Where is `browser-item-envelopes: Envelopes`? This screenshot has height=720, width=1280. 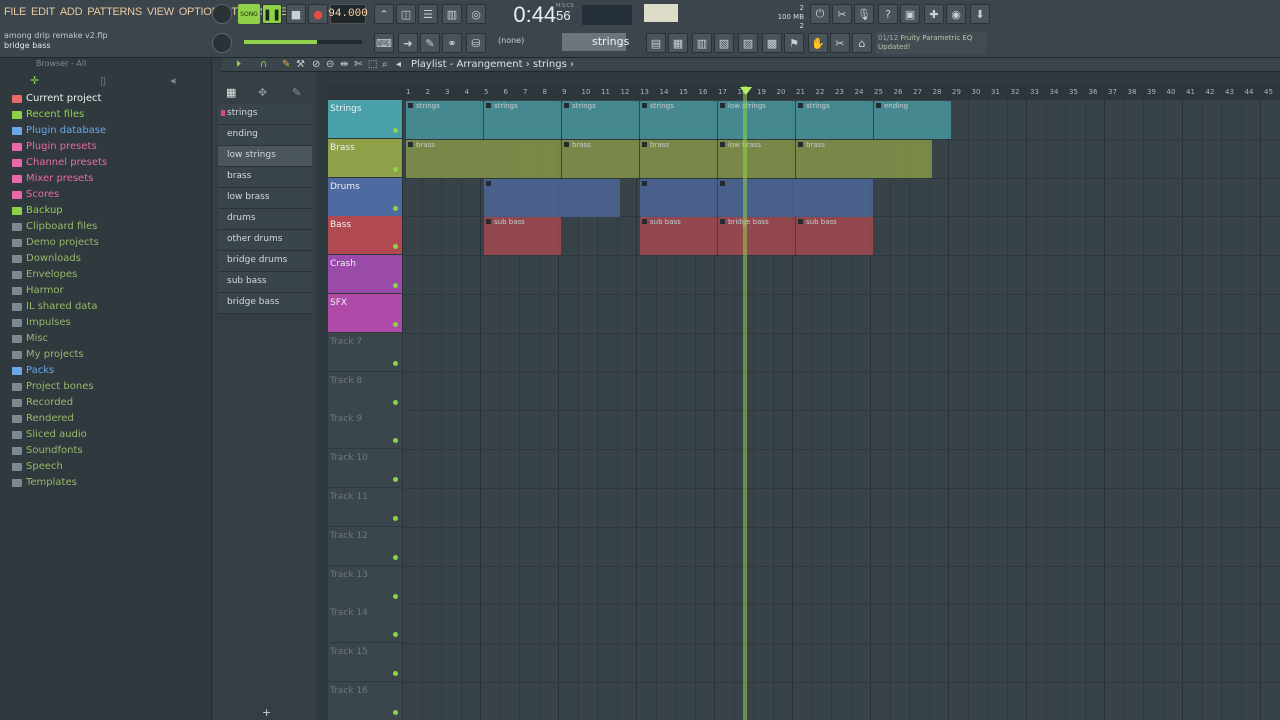 browser-item-envelopes: Envelopes is located at coordinates (43, 275).